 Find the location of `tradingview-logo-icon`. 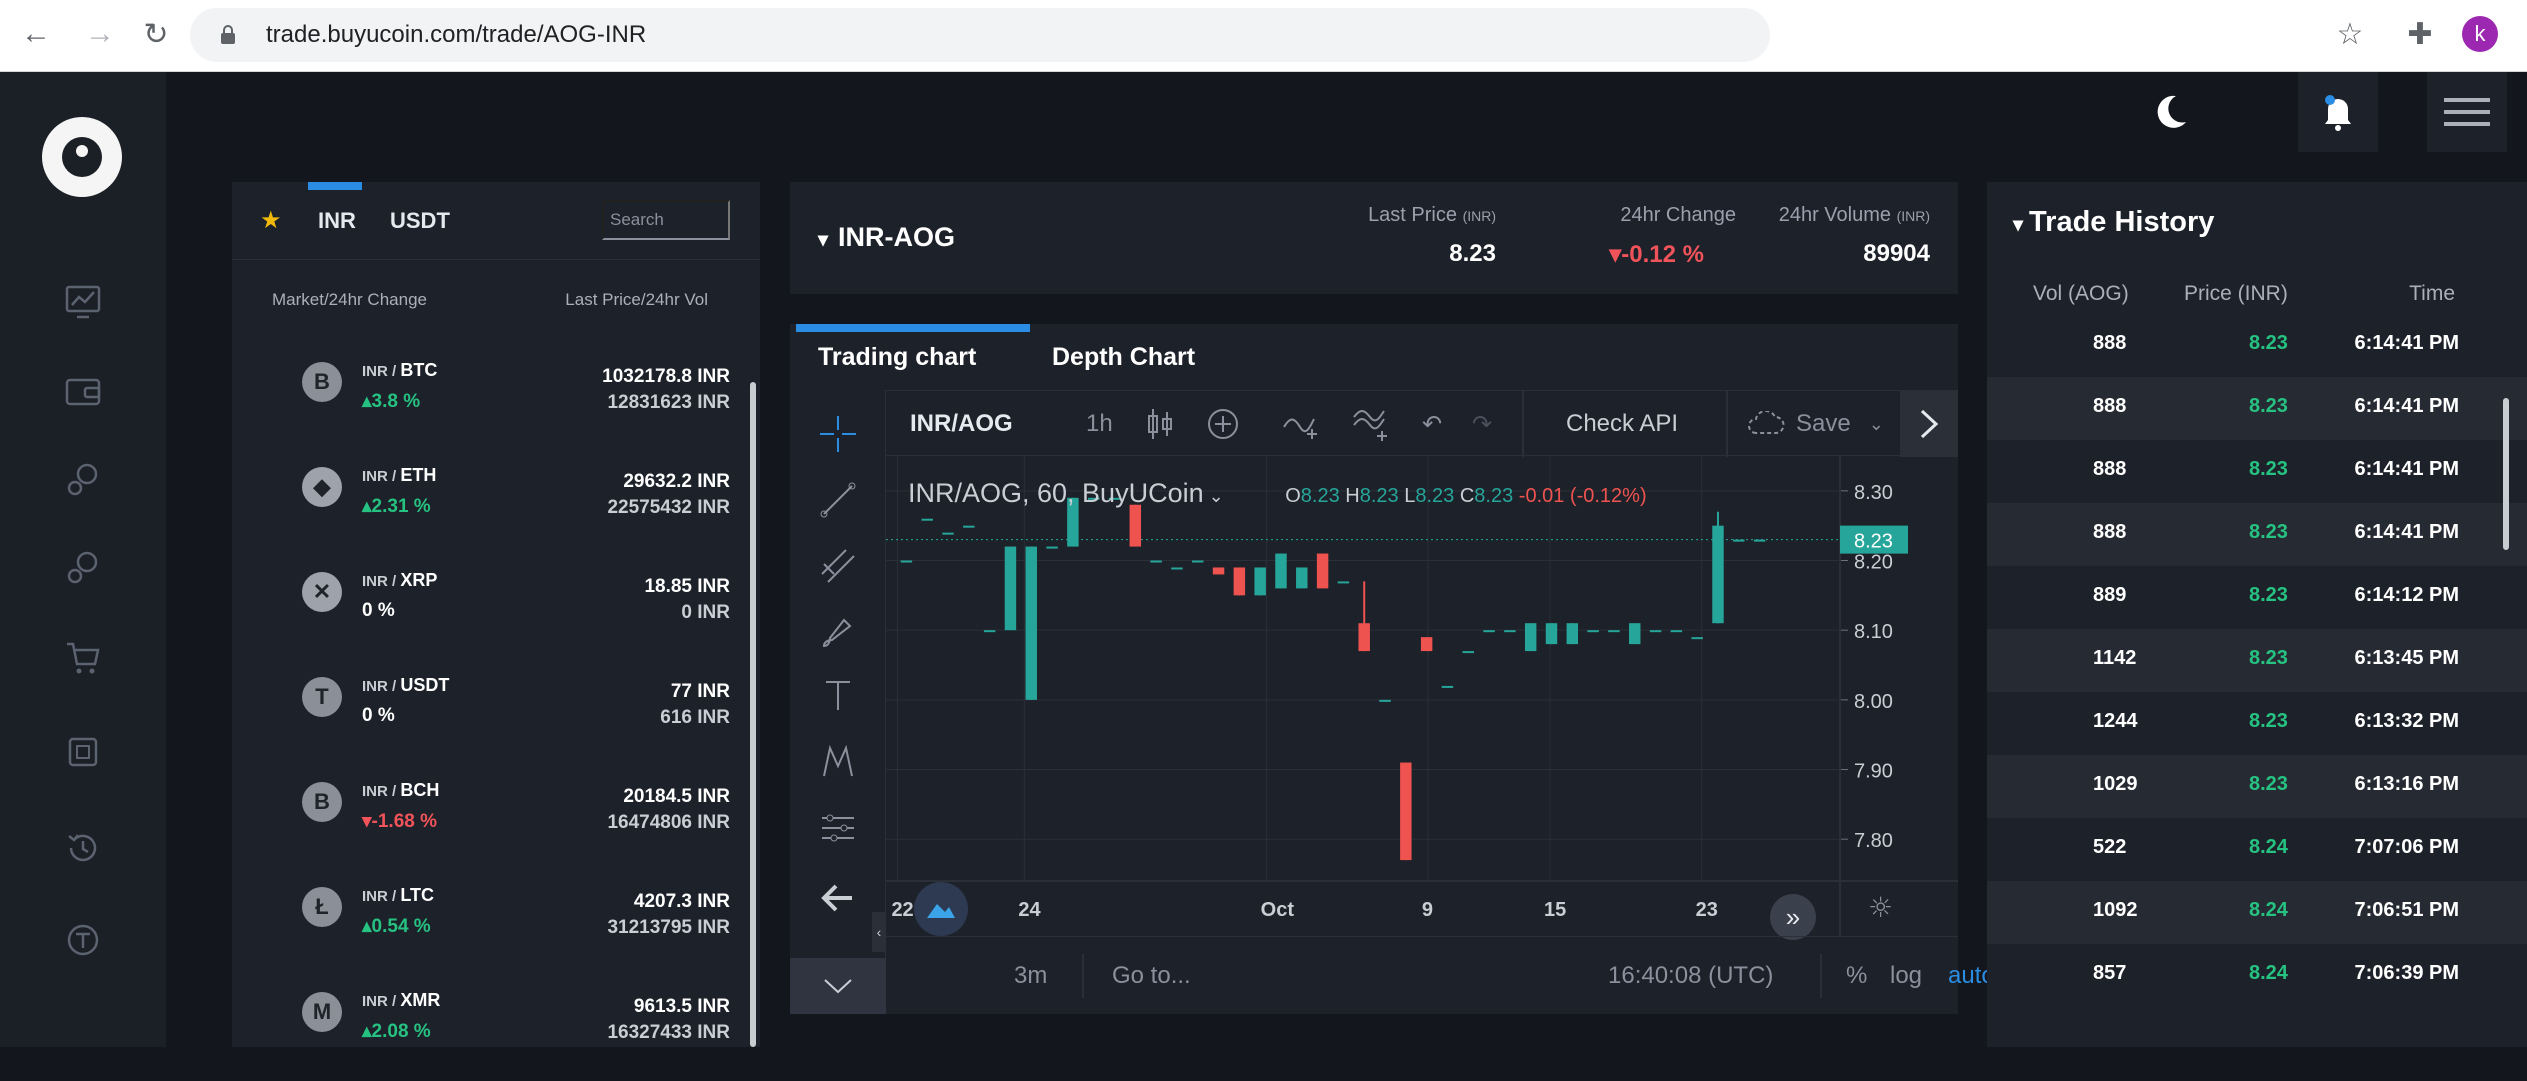

tradingview-logo-icon is located at coordinates (941, 909).